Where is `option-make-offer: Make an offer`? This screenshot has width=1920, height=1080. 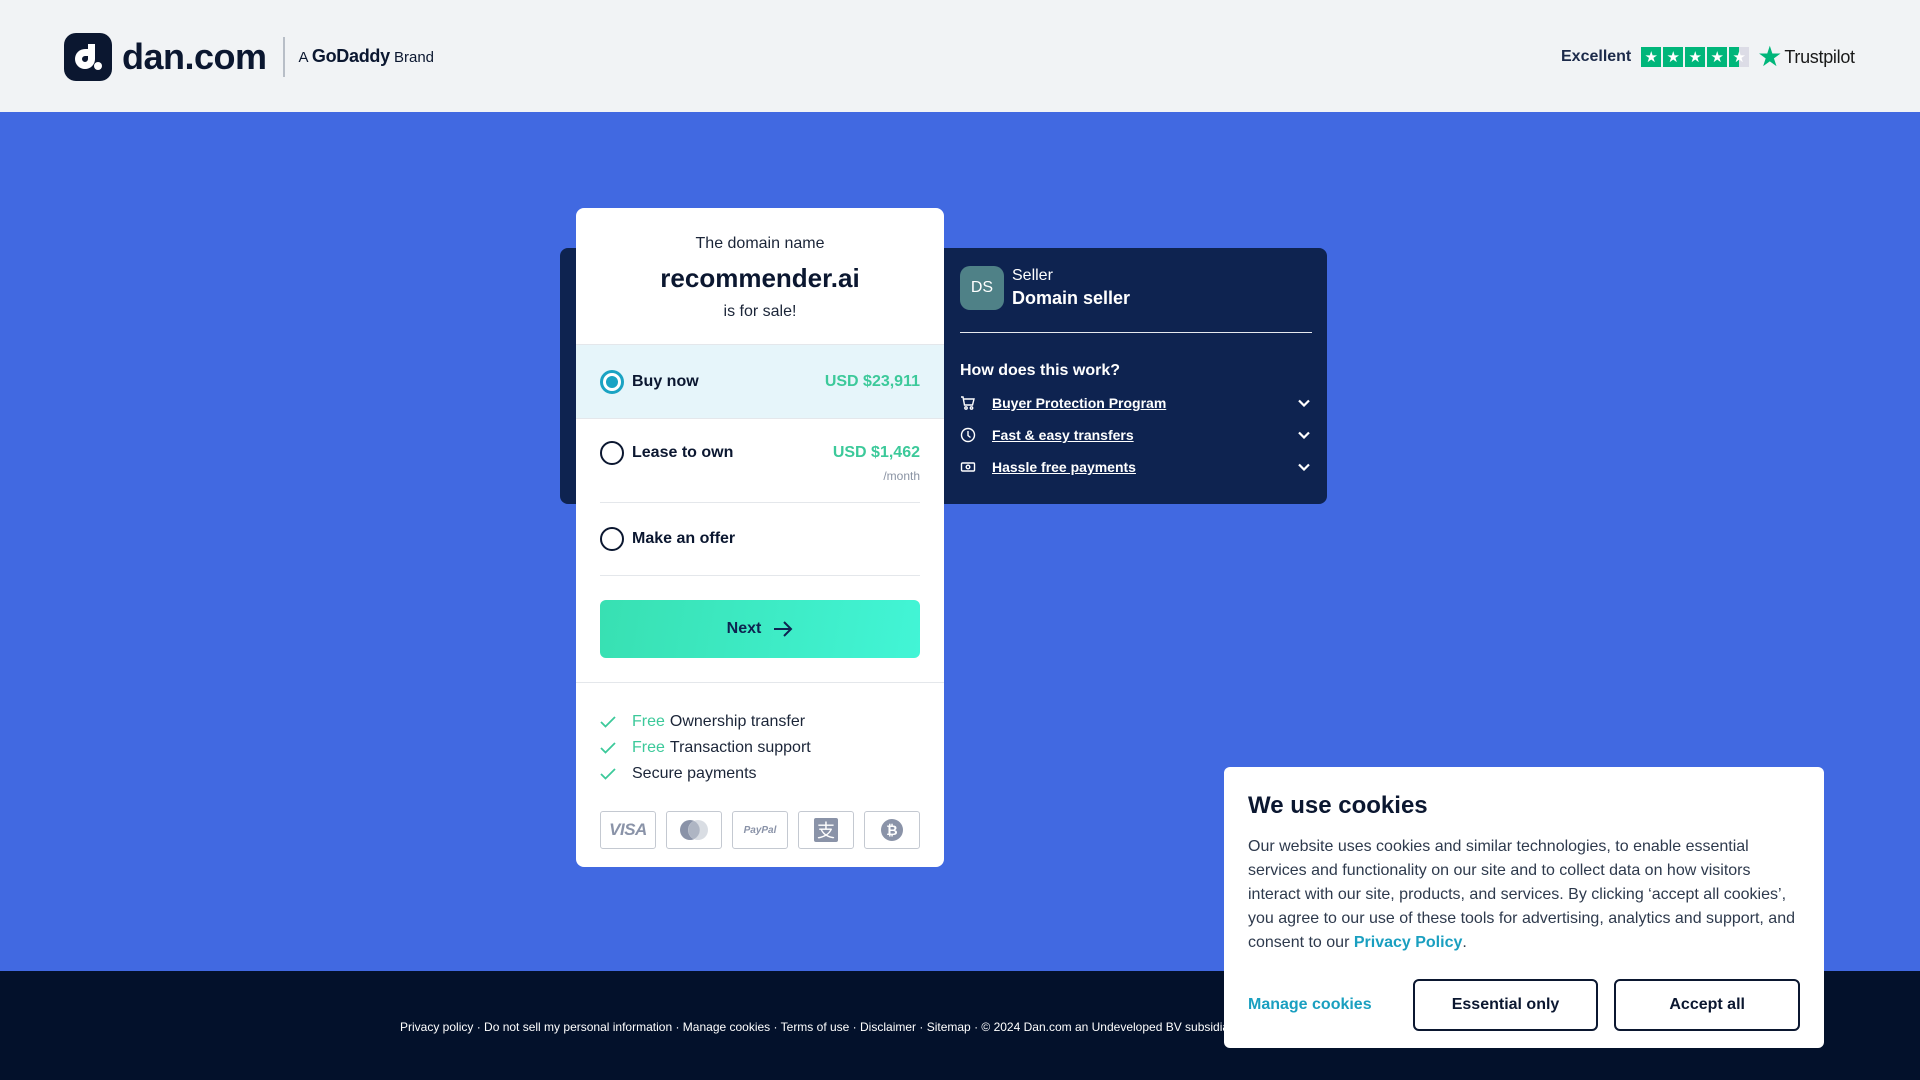
option-make-offer: Make an offer is located at coordinates (760, 539).